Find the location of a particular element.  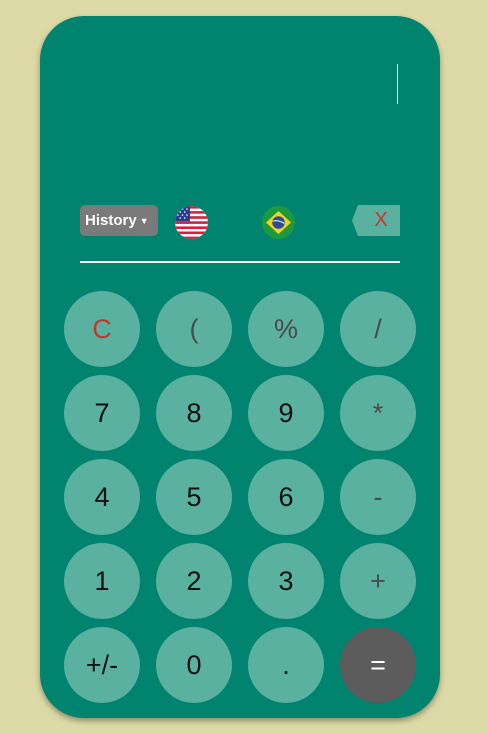

equals-button: = is located at coordinates (378, 665).